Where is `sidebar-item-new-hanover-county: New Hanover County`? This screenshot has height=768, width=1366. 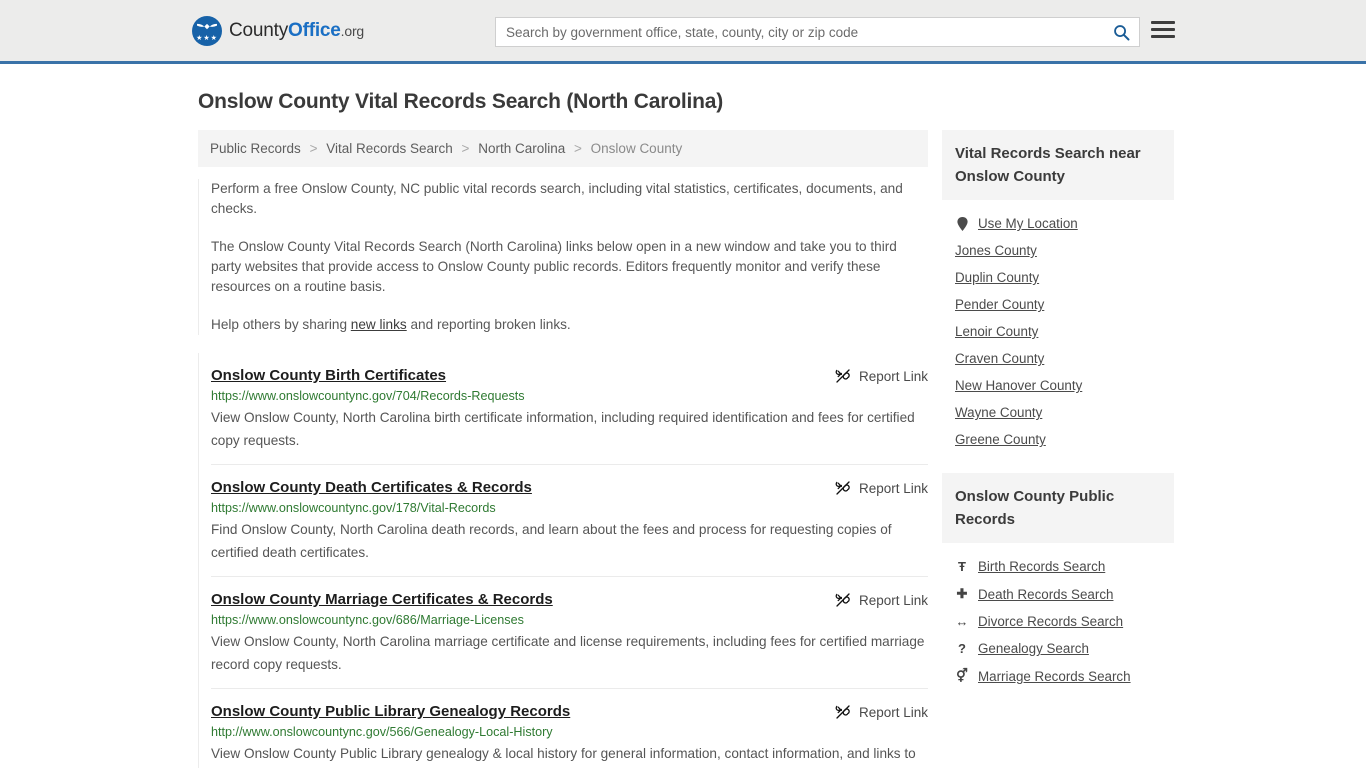
sidebar-item-new-hanover-county: New Hanover County is located at coordinates (1058, 385).